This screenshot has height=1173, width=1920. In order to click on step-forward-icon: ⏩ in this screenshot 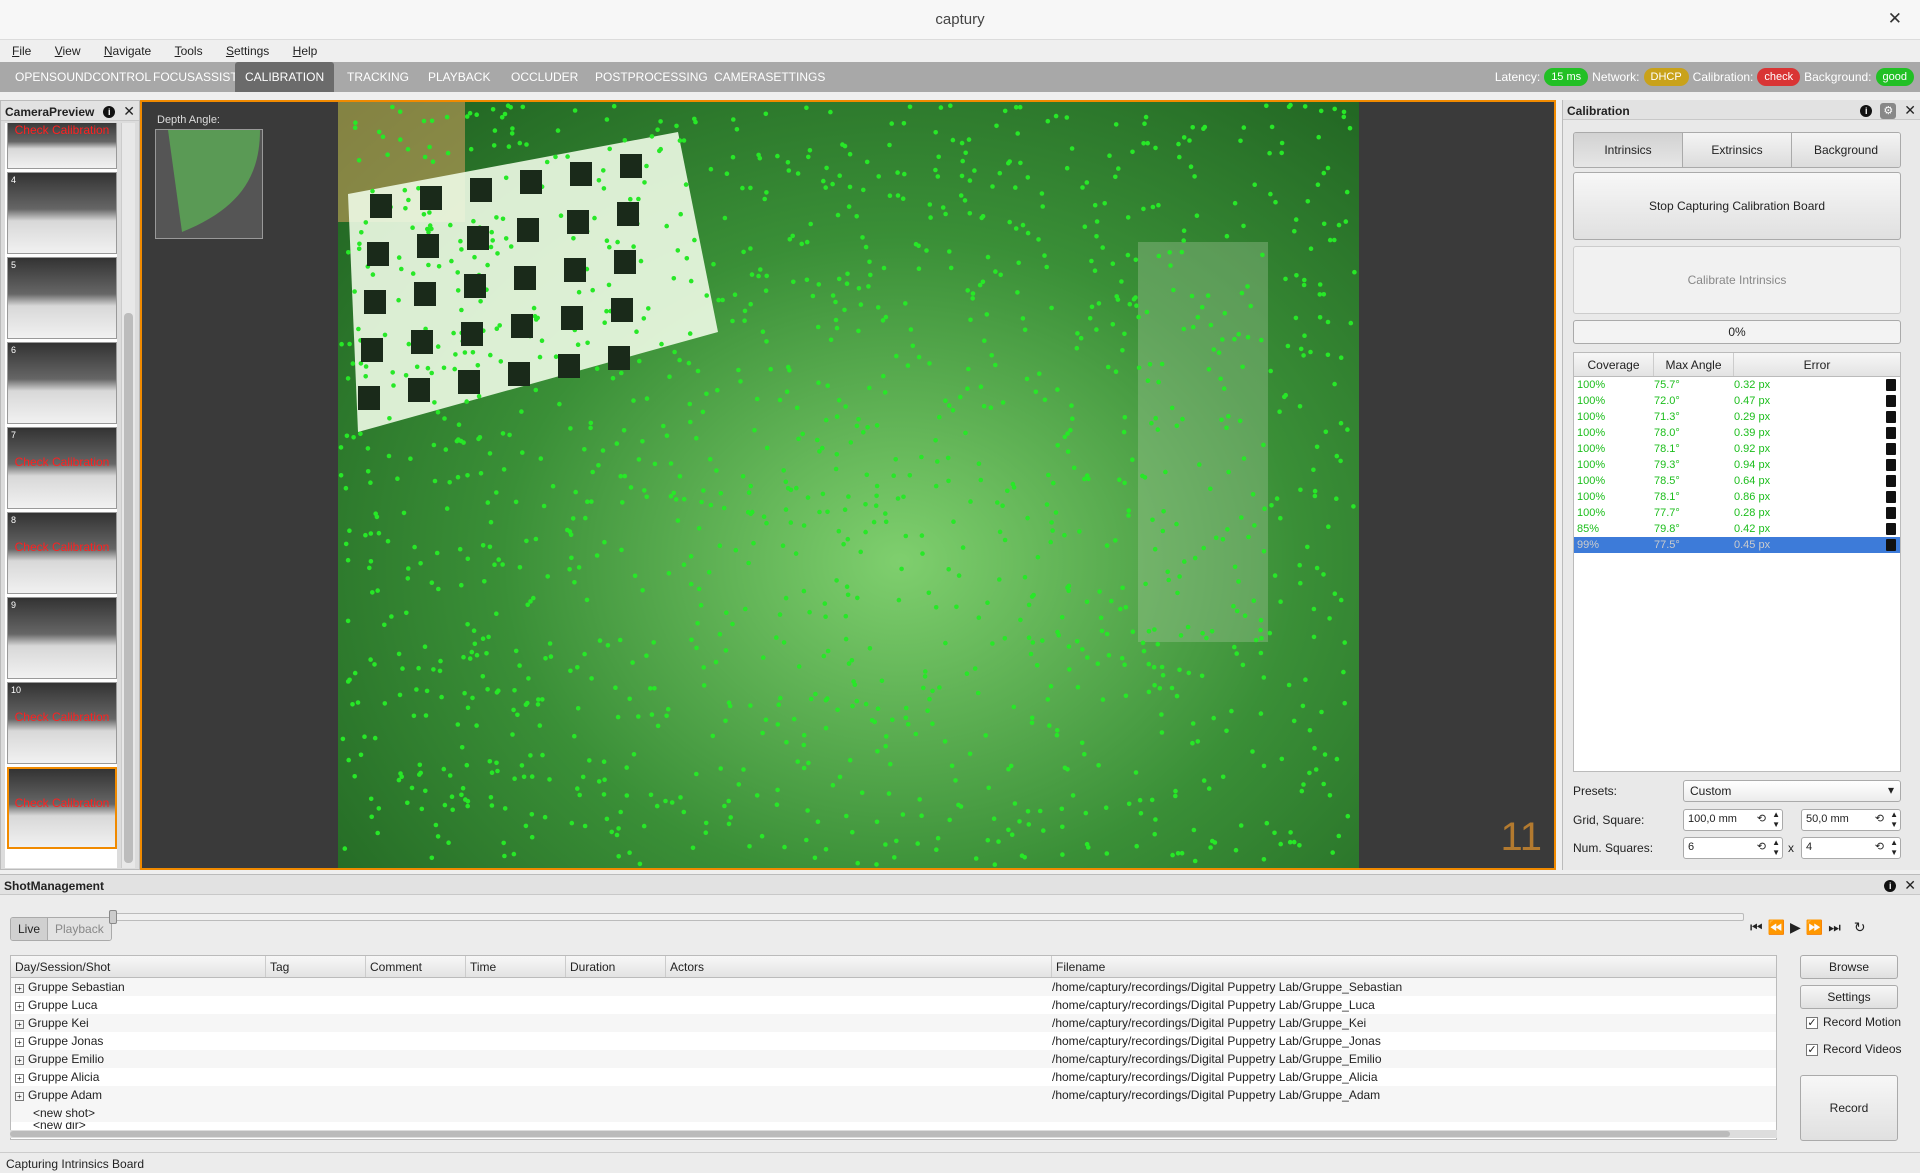, I will do `click(1814, 927)`.